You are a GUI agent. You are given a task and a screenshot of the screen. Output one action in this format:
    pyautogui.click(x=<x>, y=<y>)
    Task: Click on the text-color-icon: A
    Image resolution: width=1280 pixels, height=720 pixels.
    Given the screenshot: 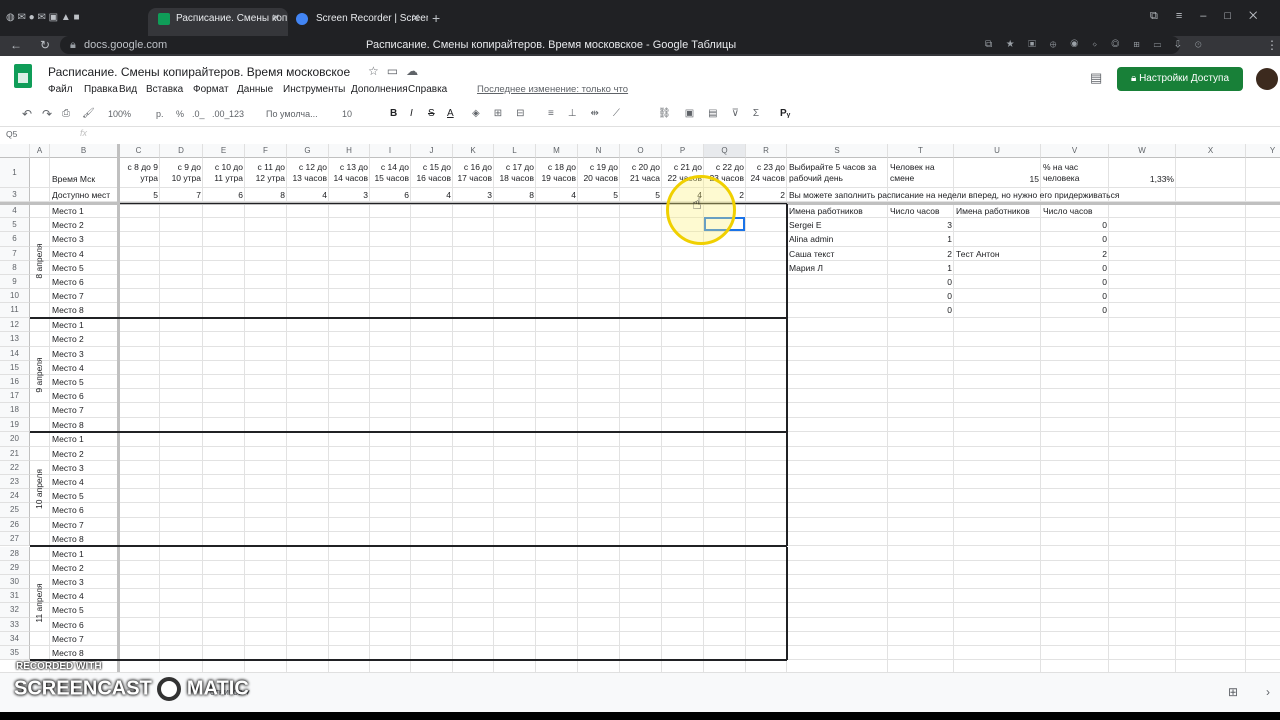 What is the action you would take?
    pyautogui.click(x=450, y=114)
    